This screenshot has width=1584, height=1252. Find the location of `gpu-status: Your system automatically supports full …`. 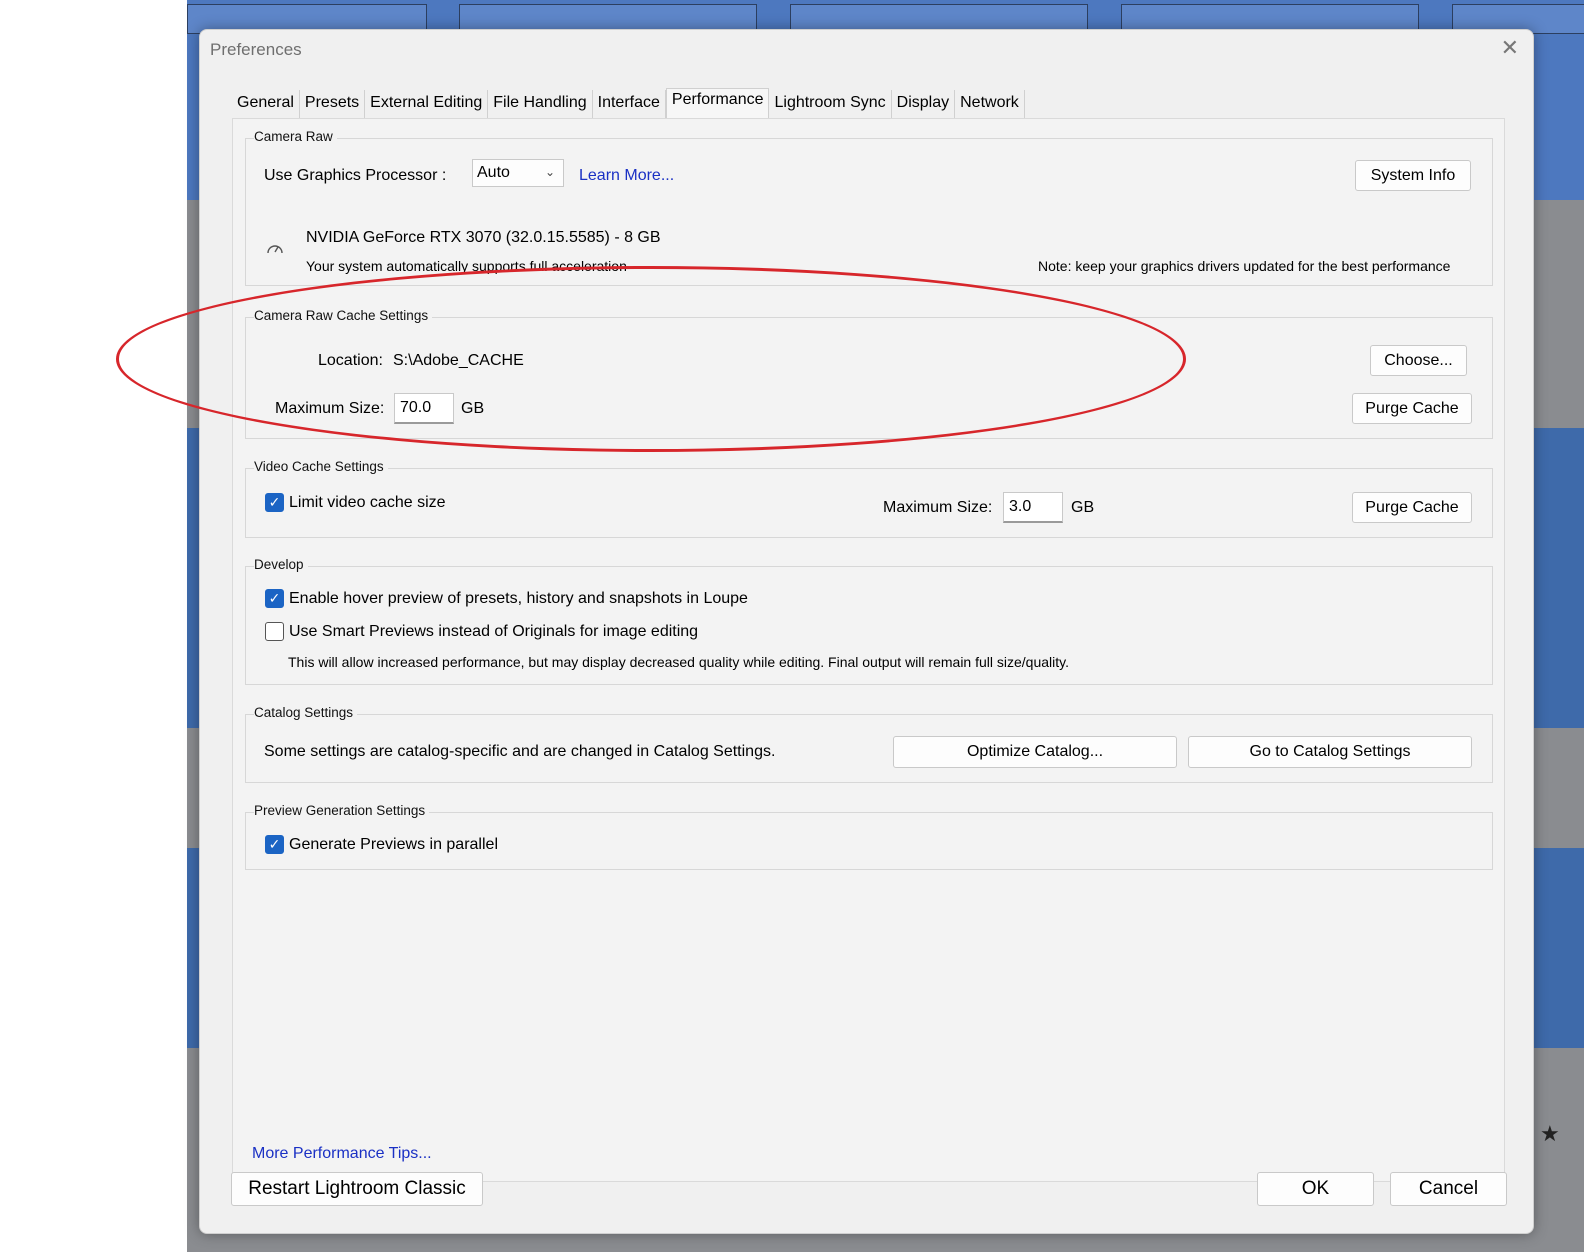

gpu-status: Your system automatically supports full … is located at coordinates (466, 266).